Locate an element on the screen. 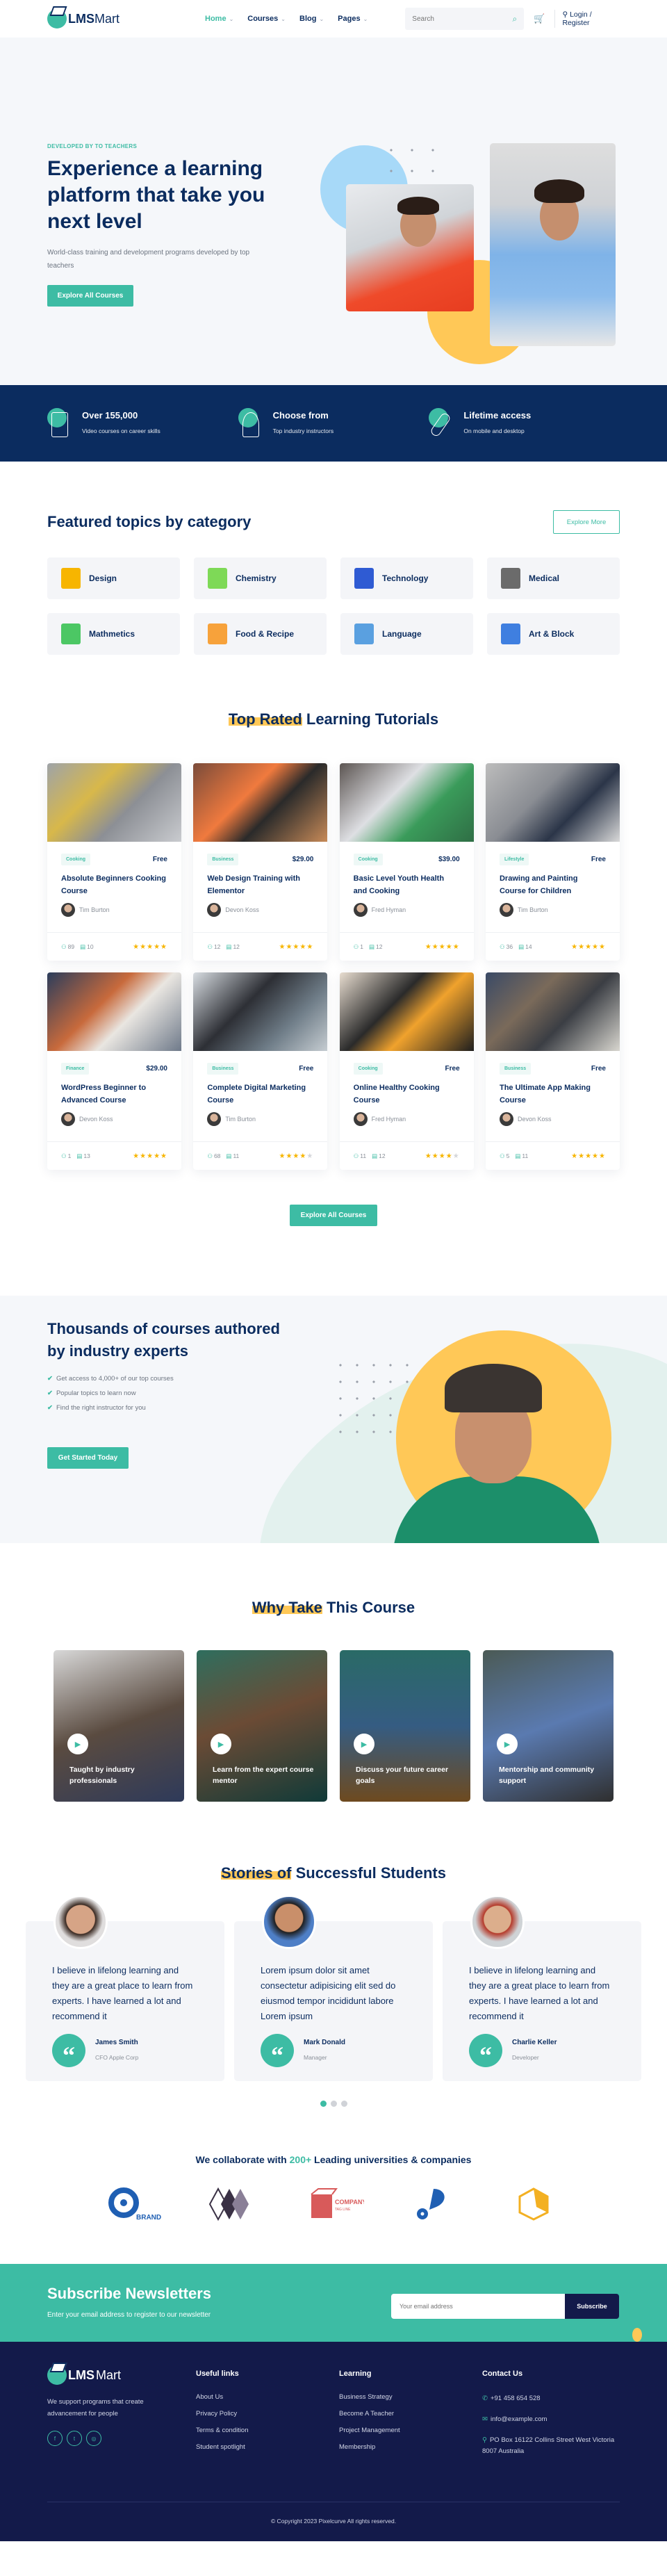 This screenshot has width=667, height=2576. get-started-button: Get Started Today is located at coordinates (88, 1458).